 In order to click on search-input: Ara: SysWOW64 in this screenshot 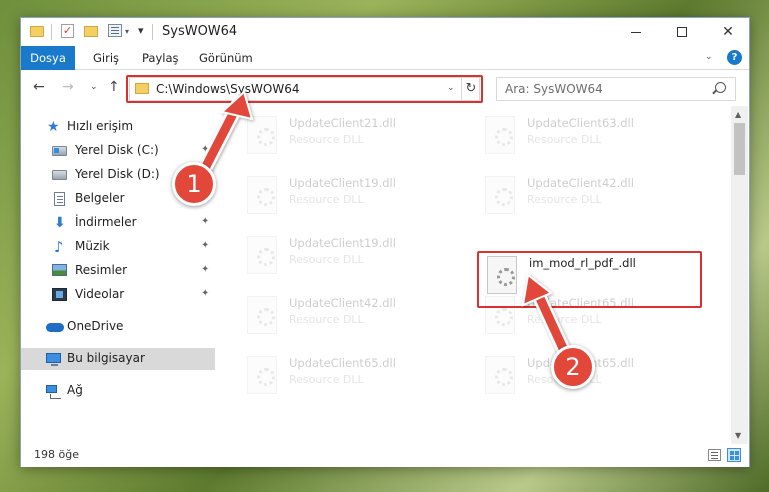, I will do `click(616, 89)`.